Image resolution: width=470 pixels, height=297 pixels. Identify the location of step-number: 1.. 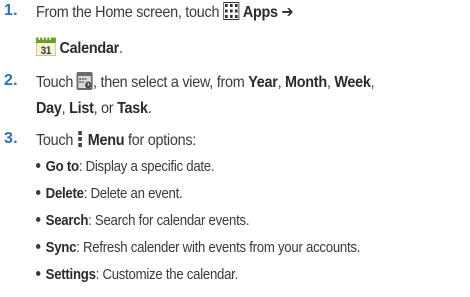
(11, 10).